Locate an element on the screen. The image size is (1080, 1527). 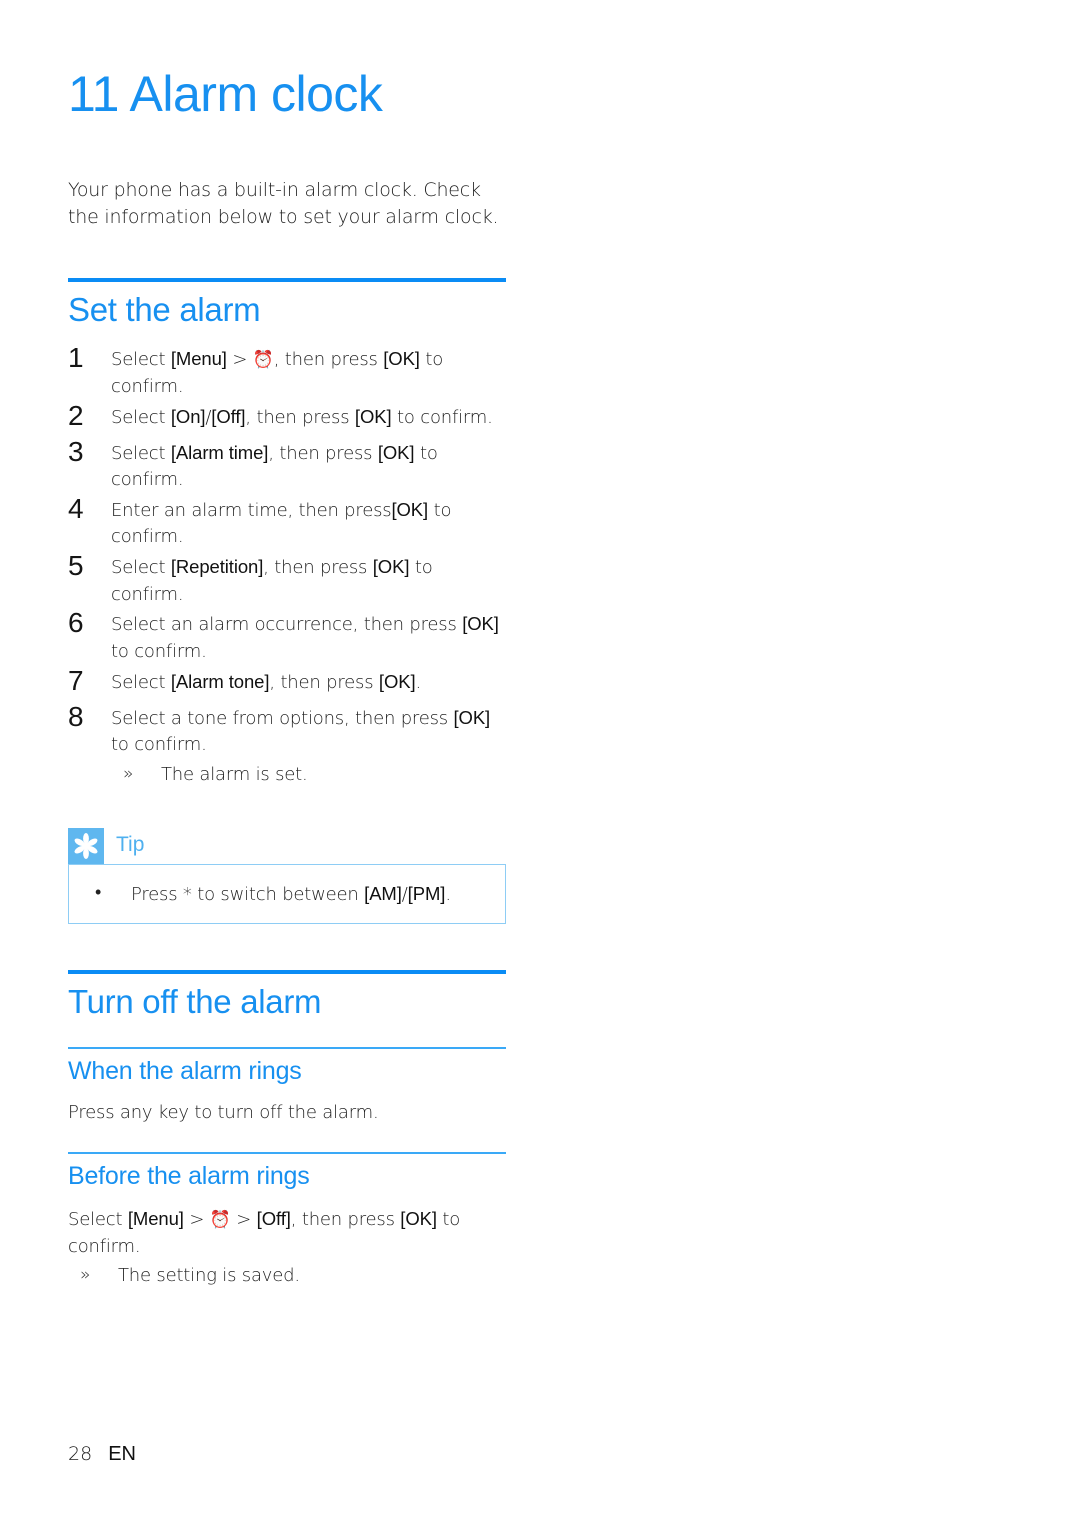
tip-body: • Press * to switch between [AM]/[PM]. is located at coordinates (287, 894).